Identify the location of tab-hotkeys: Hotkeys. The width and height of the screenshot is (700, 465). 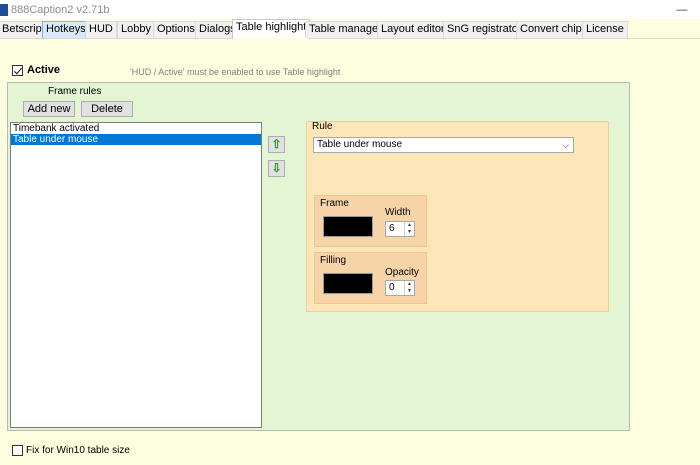
(66, 29).